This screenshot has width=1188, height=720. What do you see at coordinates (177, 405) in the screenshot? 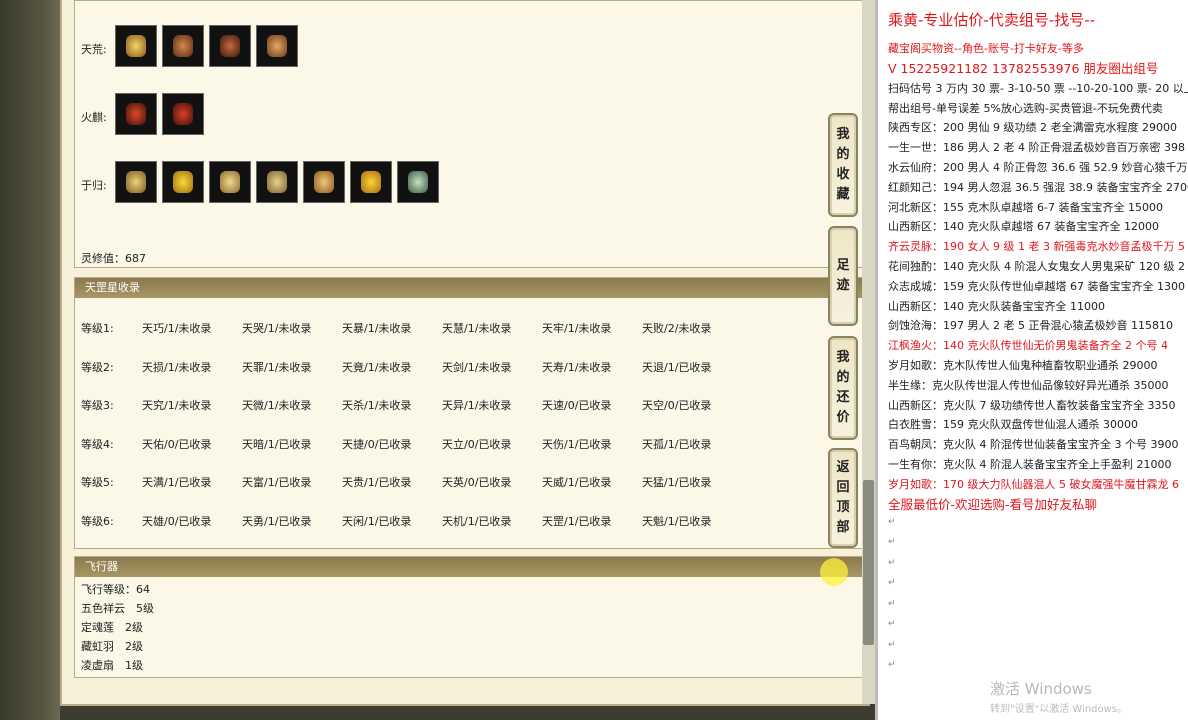
I see `star-entry: 天究/1/未收录` at bounding box center [177, 405].